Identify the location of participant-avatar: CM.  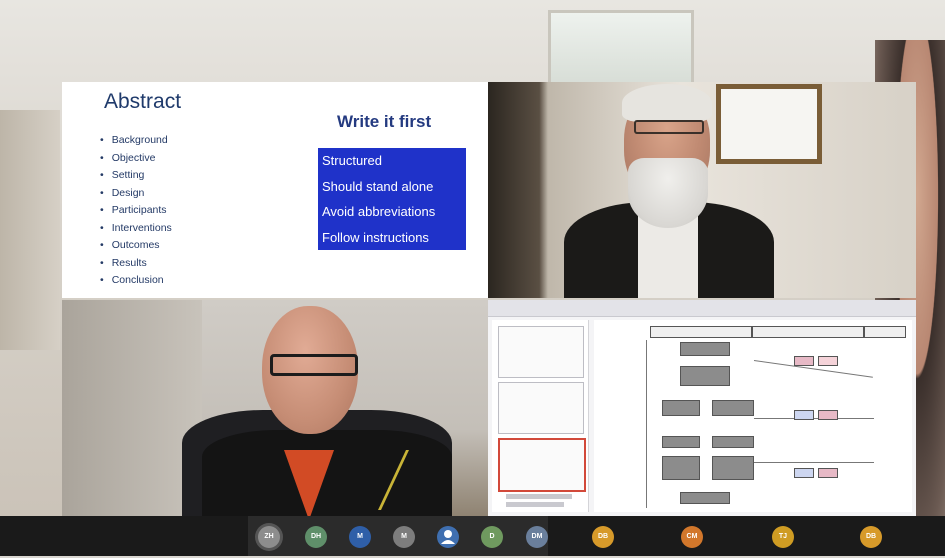
(692, 537).